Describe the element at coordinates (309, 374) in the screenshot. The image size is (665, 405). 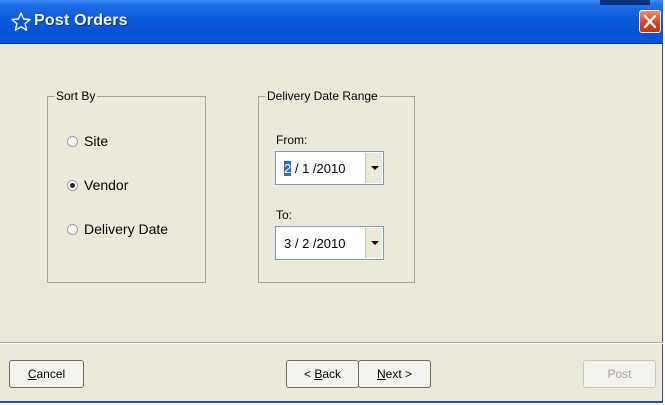
I see `back-prefix: <` at that location.